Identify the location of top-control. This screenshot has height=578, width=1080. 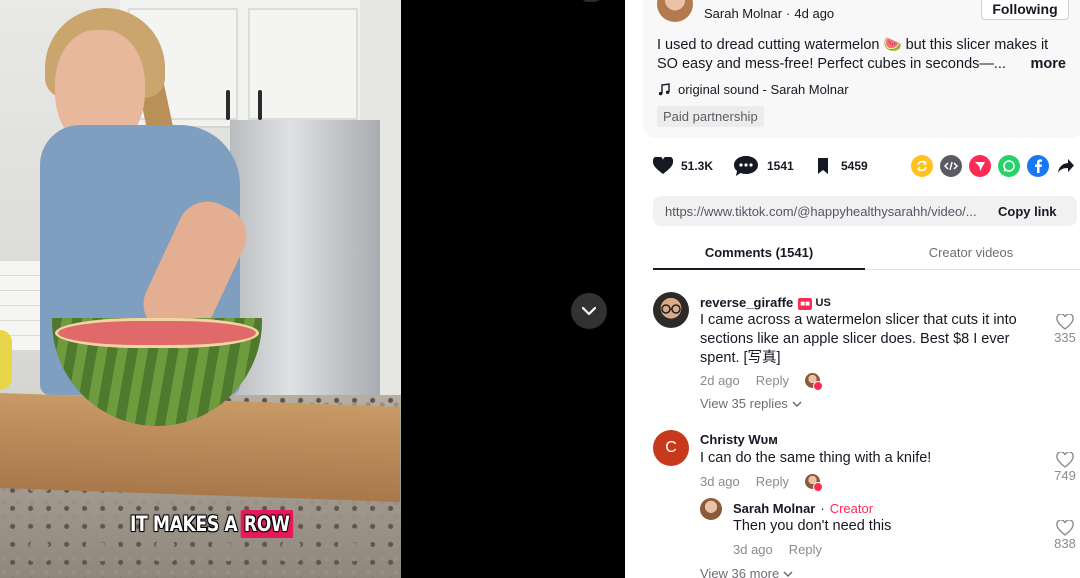
(591, 1).